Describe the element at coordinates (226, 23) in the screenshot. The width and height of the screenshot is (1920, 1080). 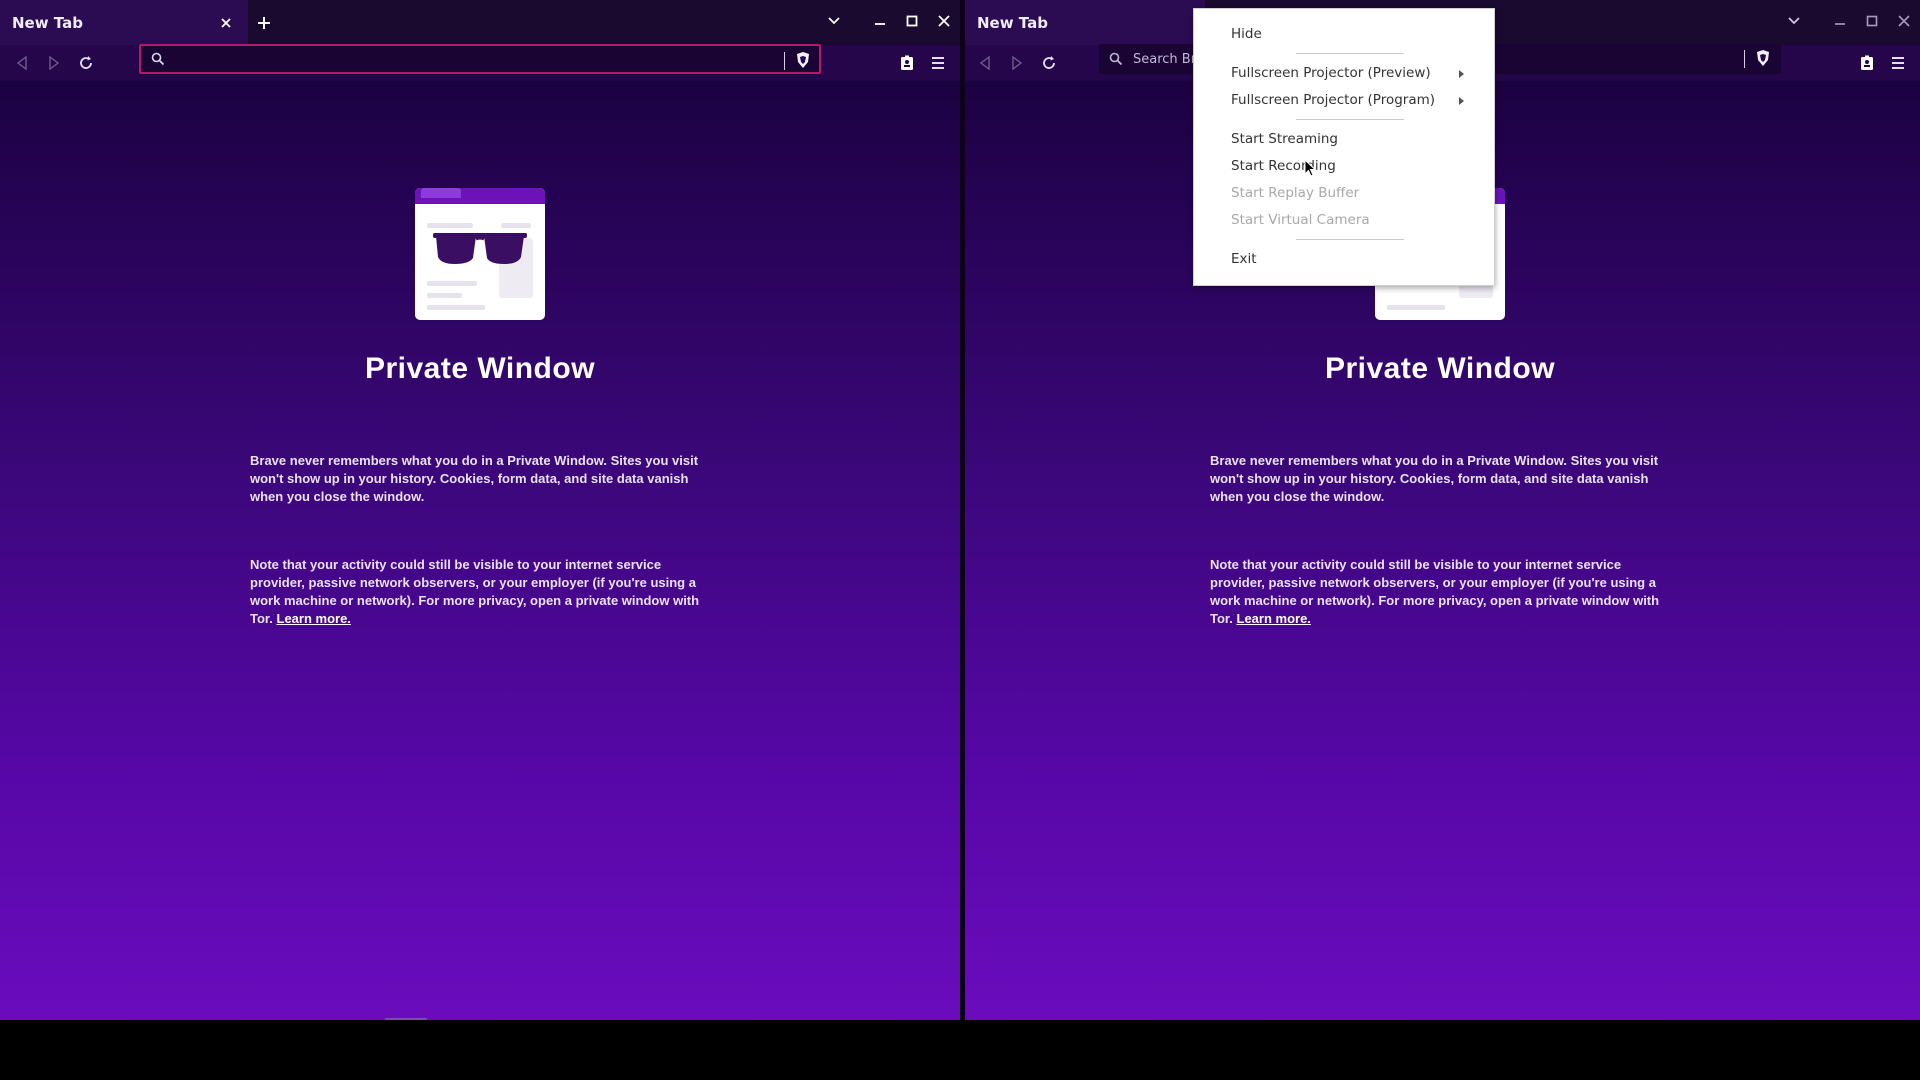
I see `close-icon` at that location.